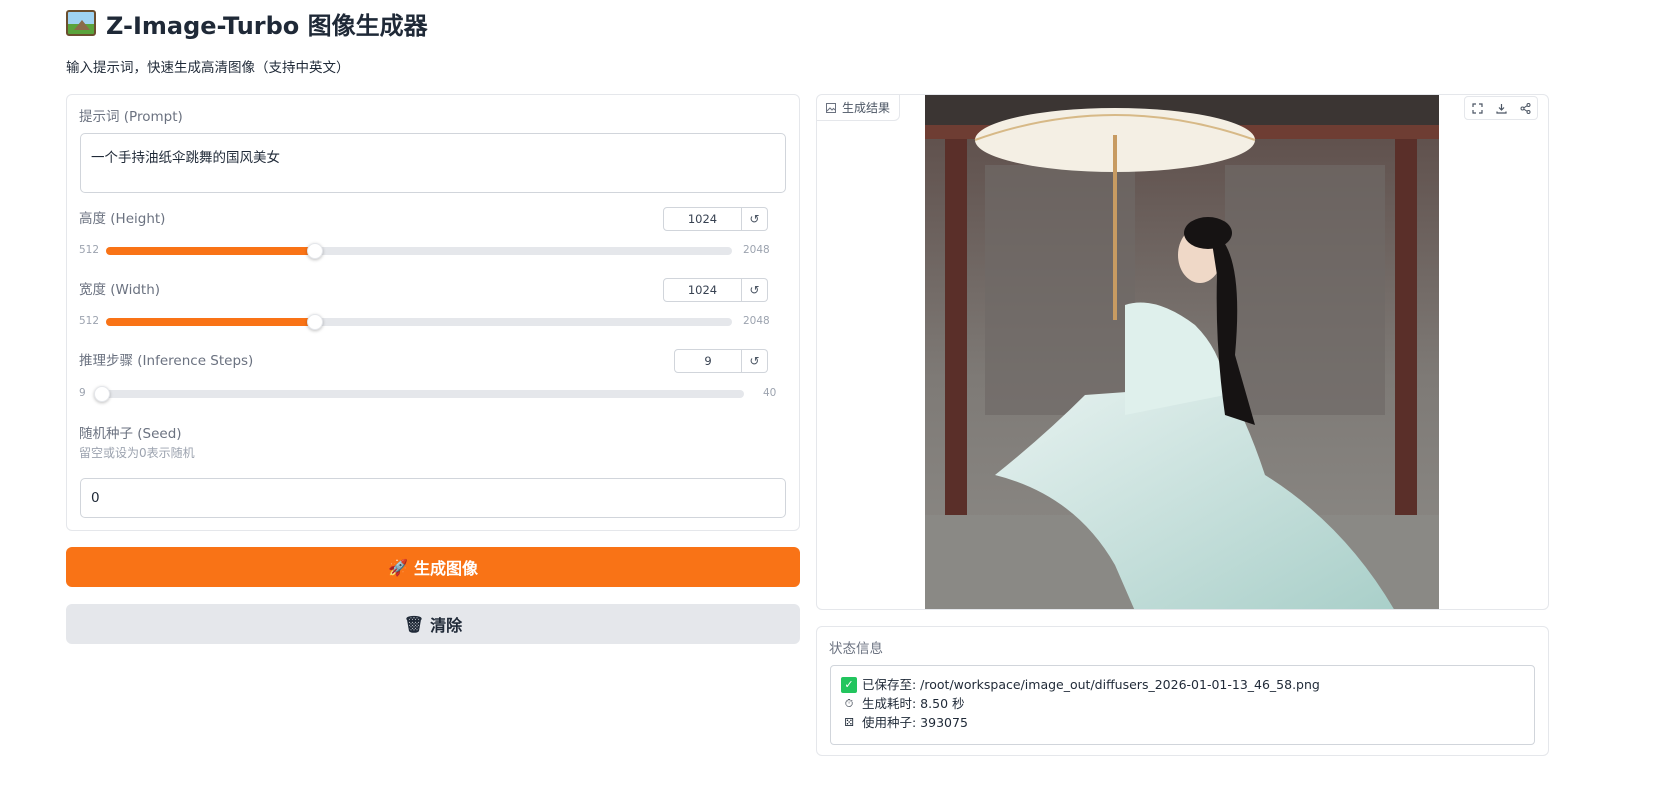 This screenshot has width=1659, height=786. I want to click on trash-icon: 🗑, so click(414, 624).